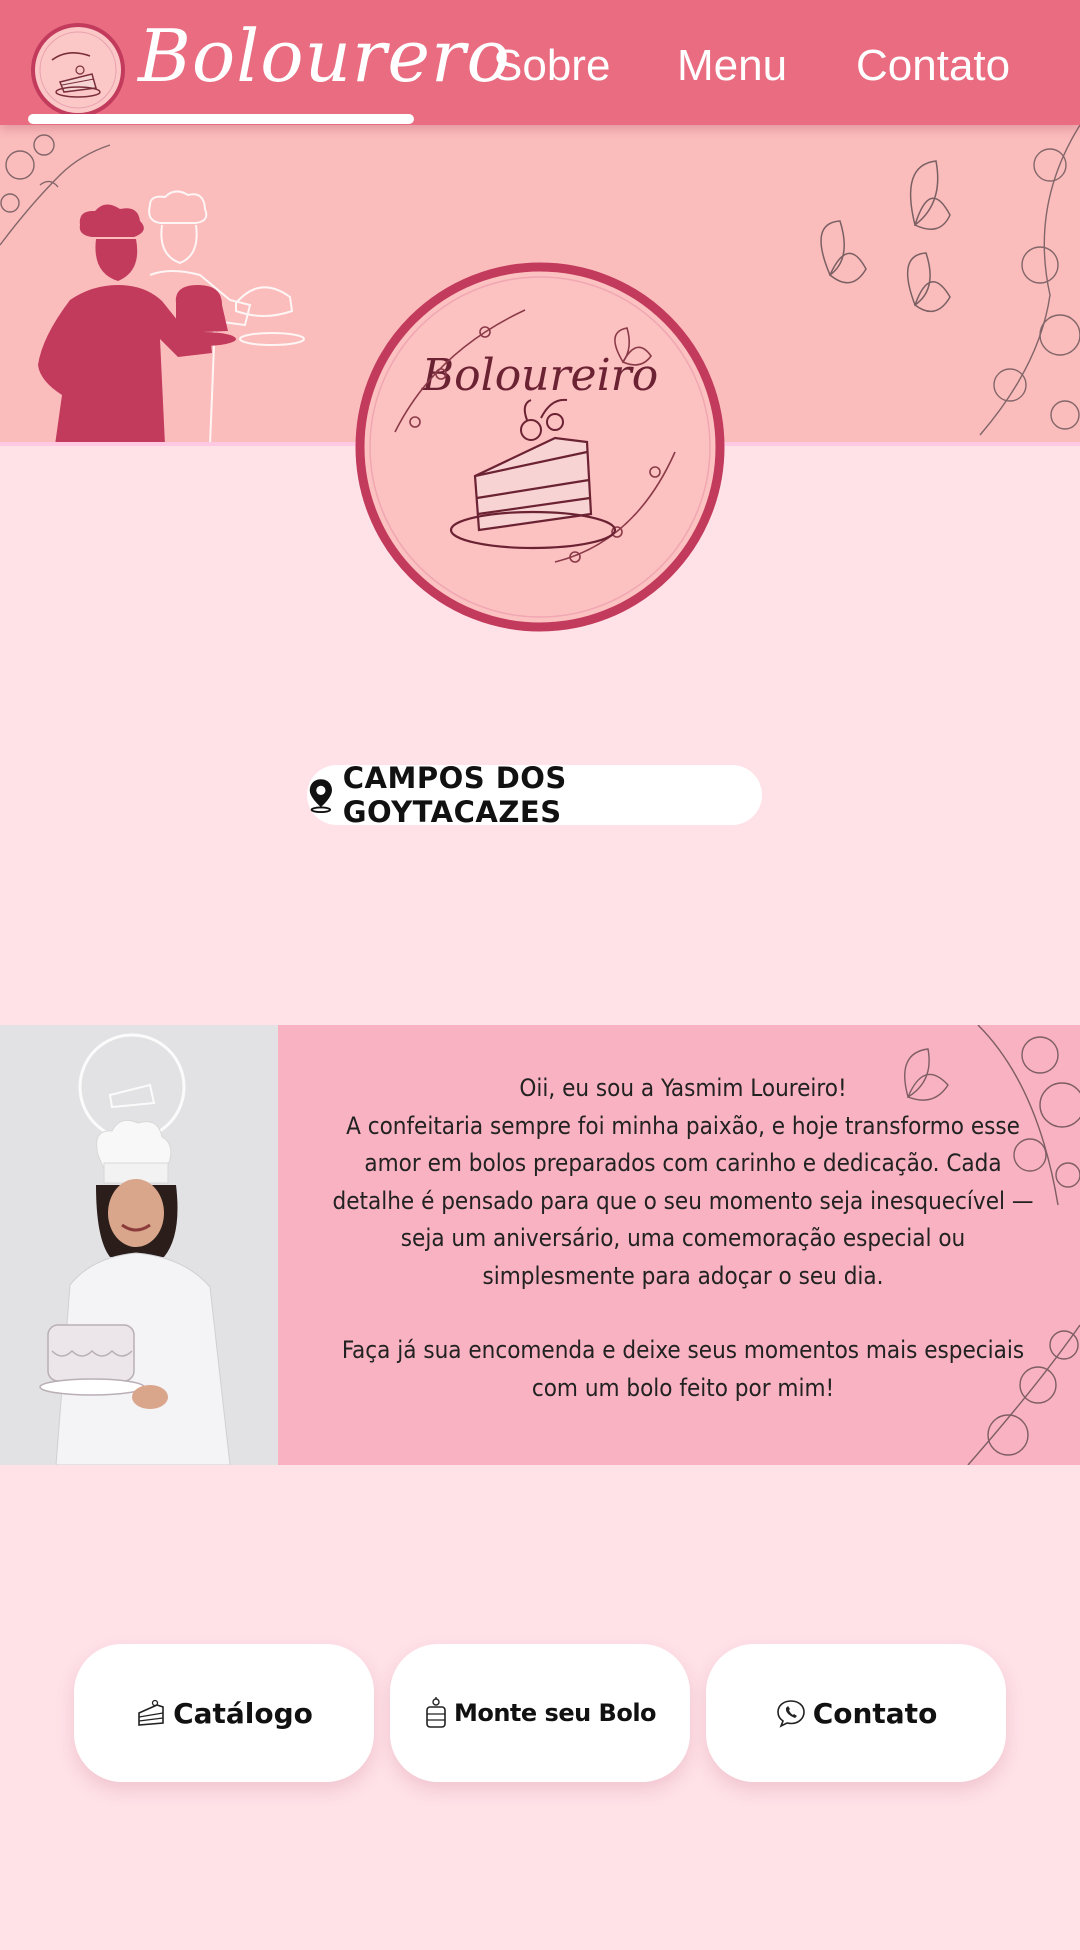  Describe the element at coordinates (732, 66) in the screenshot. I see `nav-menu: Menu` at that location.